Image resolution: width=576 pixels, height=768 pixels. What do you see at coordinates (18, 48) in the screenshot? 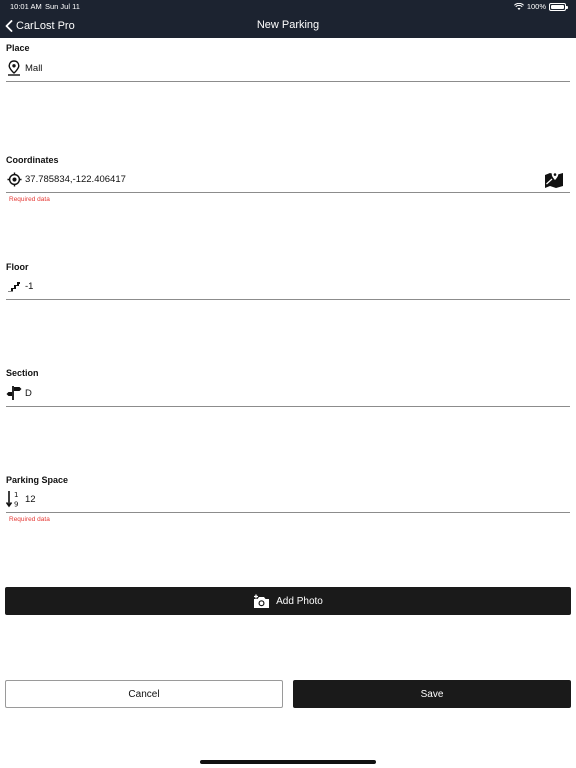
I see `place-label: Place` at bounding box center [18, 48].